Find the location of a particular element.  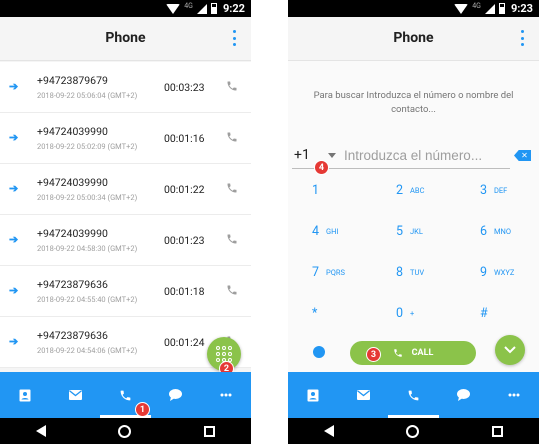

country-dropdown-icon is located at coordinates (332, 155).